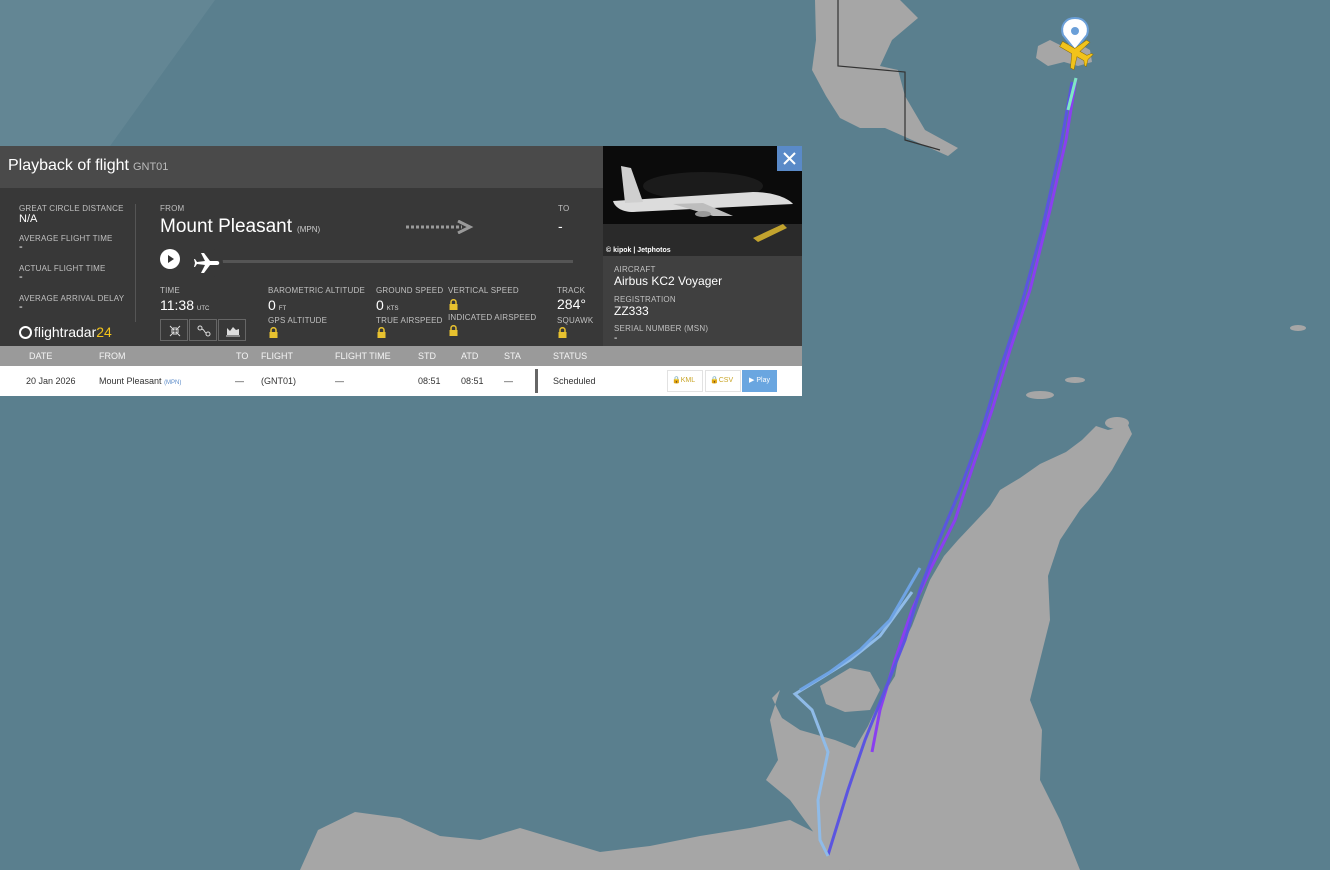 The width and height of the screenshot is (1330, 870). I want to click on row-status: Scheduled, so click(574, 381).